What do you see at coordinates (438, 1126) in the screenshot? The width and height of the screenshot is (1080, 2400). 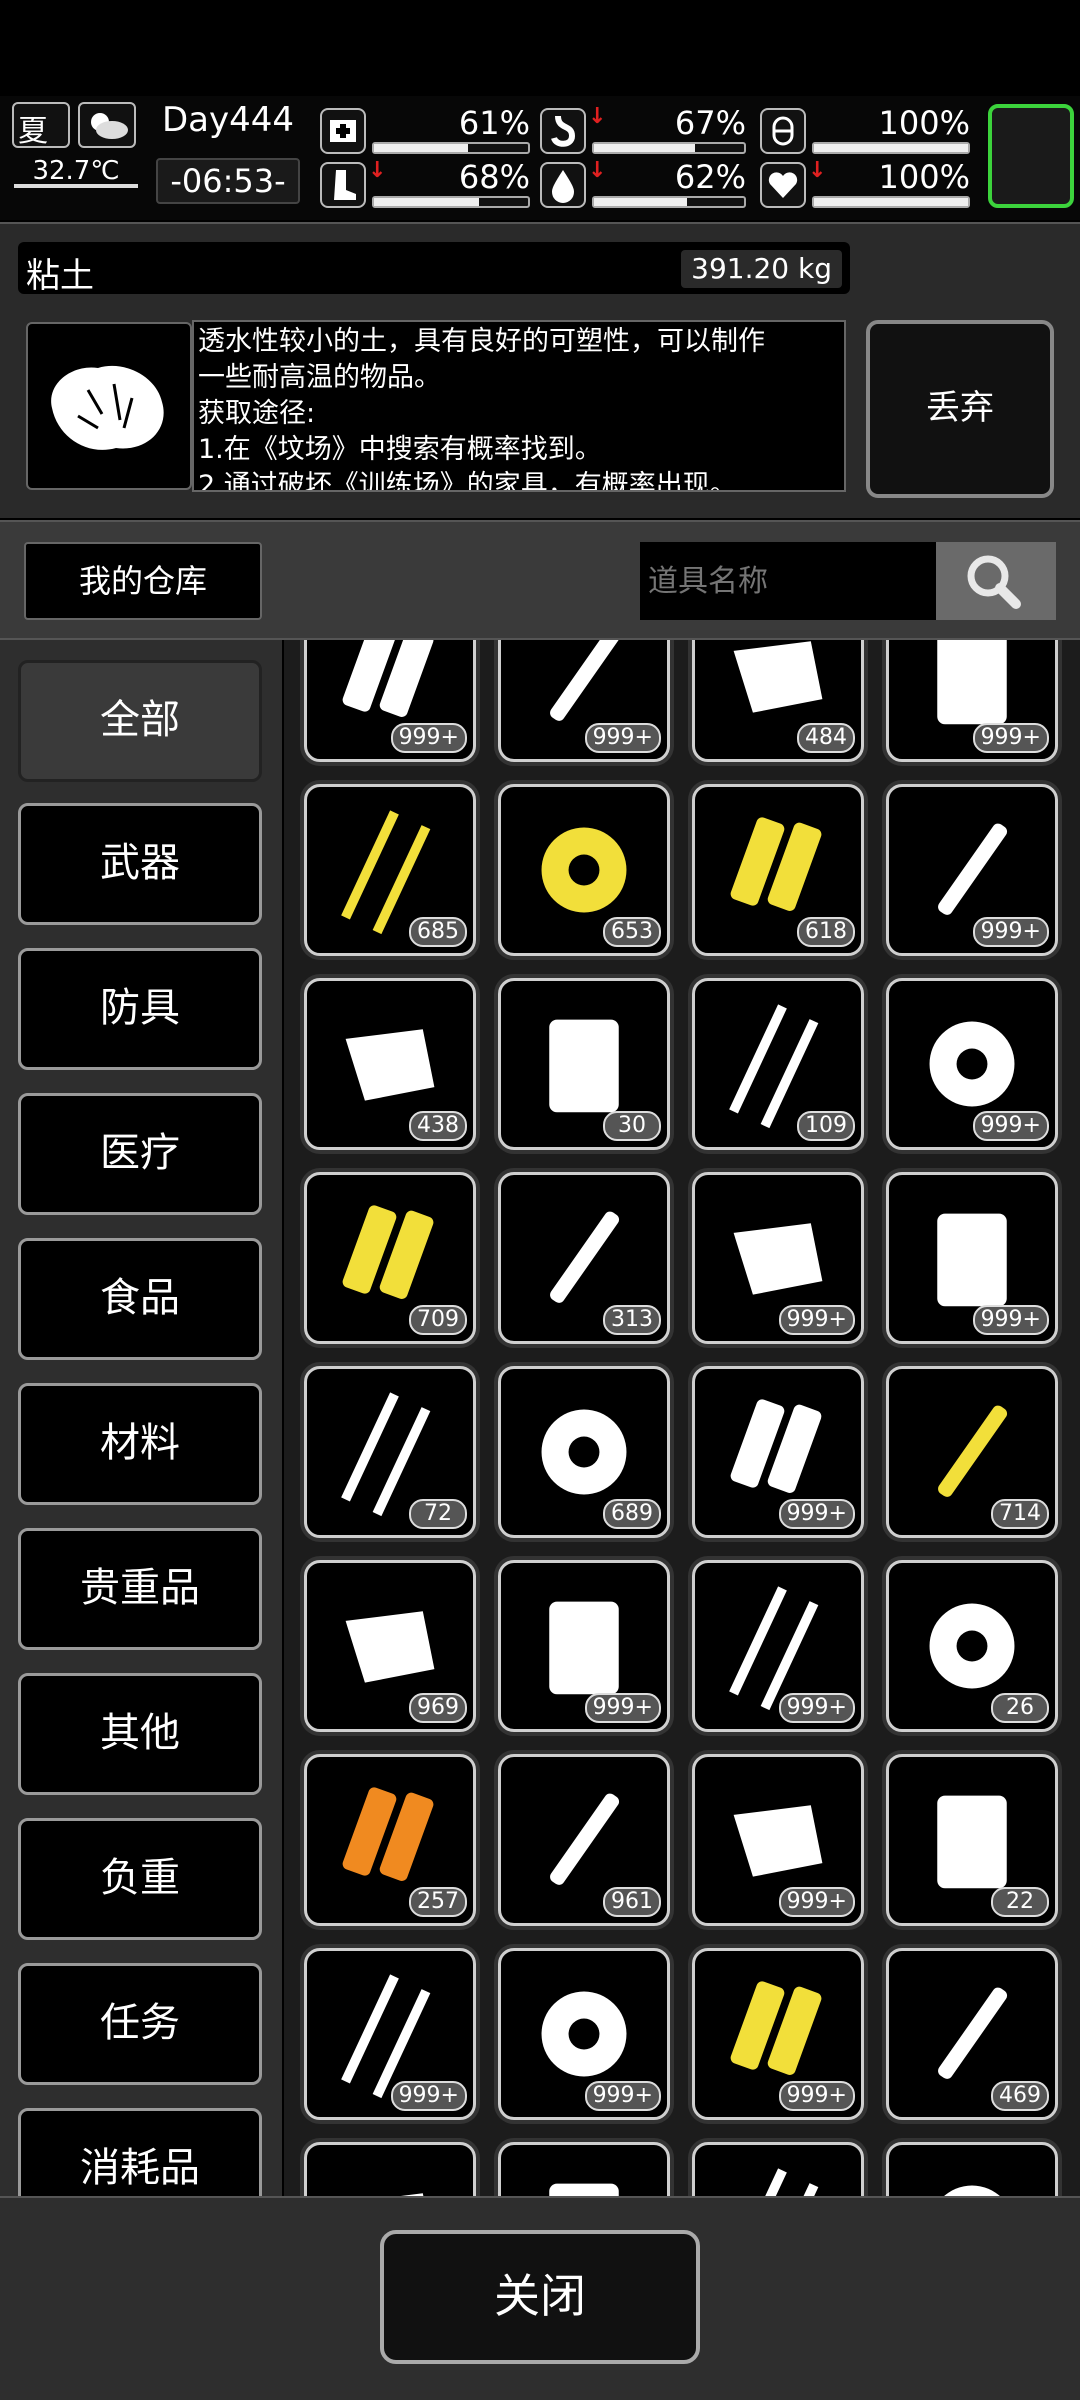 I see `item-count-badge: 438` at bounding box center [438, 1126].